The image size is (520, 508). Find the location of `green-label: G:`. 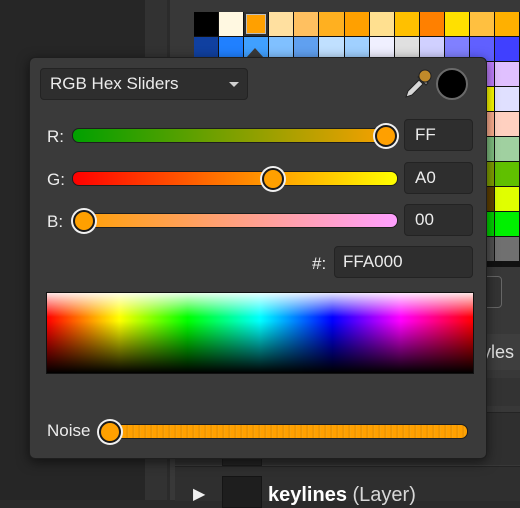

green-label: G: is located at coordinates (56, 179).